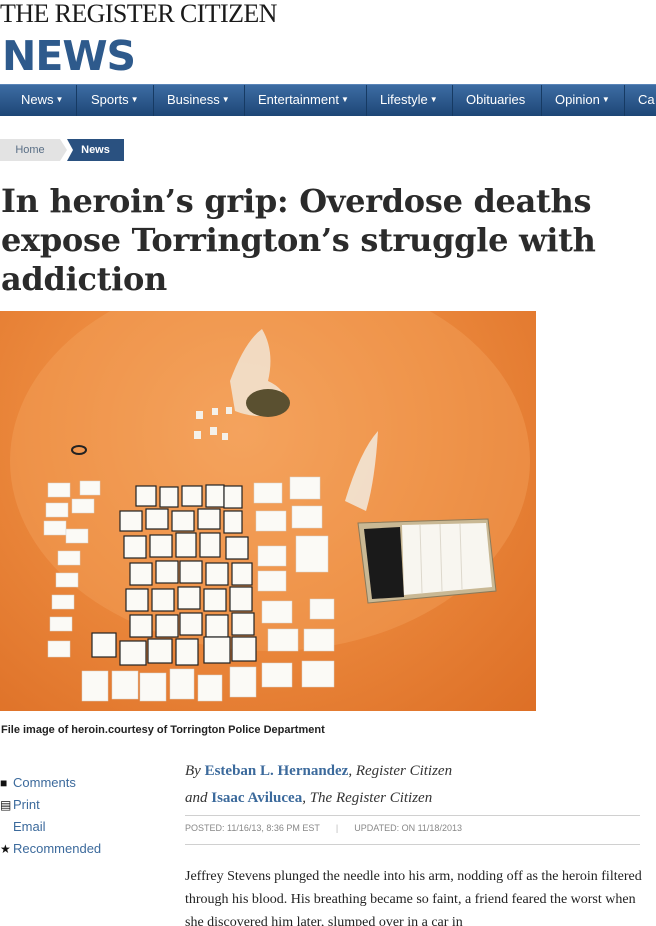 Image resolution: width=656 pixels, height=926 pixels. I want to click on author-link: Esteban L. Hernandez, so click(277, 771).